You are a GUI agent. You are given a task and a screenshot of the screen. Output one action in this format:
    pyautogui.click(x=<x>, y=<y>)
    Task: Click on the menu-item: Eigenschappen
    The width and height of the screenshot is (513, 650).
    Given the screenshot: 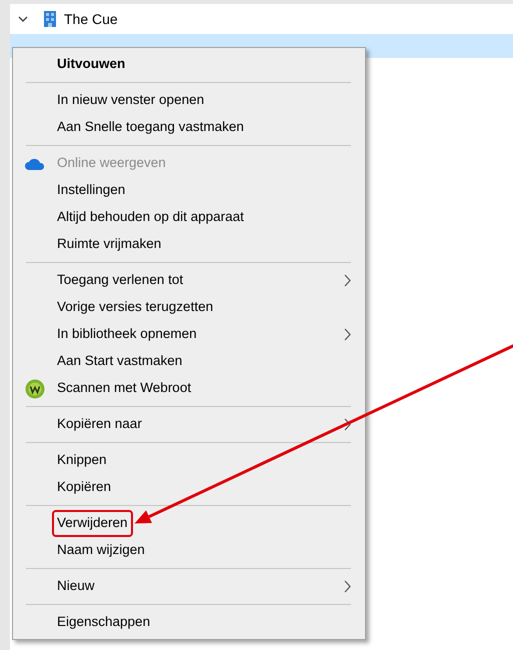 What is the action you would take?
    pyautogui.click(x=104, y=622)
    